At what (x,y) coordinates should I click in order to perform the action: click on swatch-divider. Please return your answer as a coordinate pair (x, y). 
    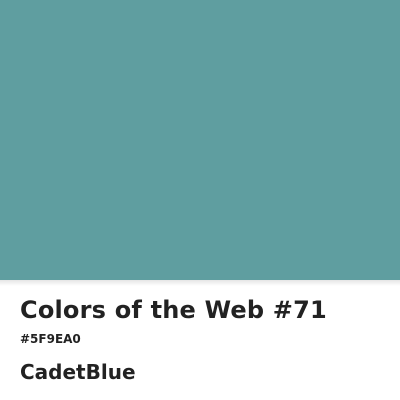
    Looking at the image, I should click on (200, 283).